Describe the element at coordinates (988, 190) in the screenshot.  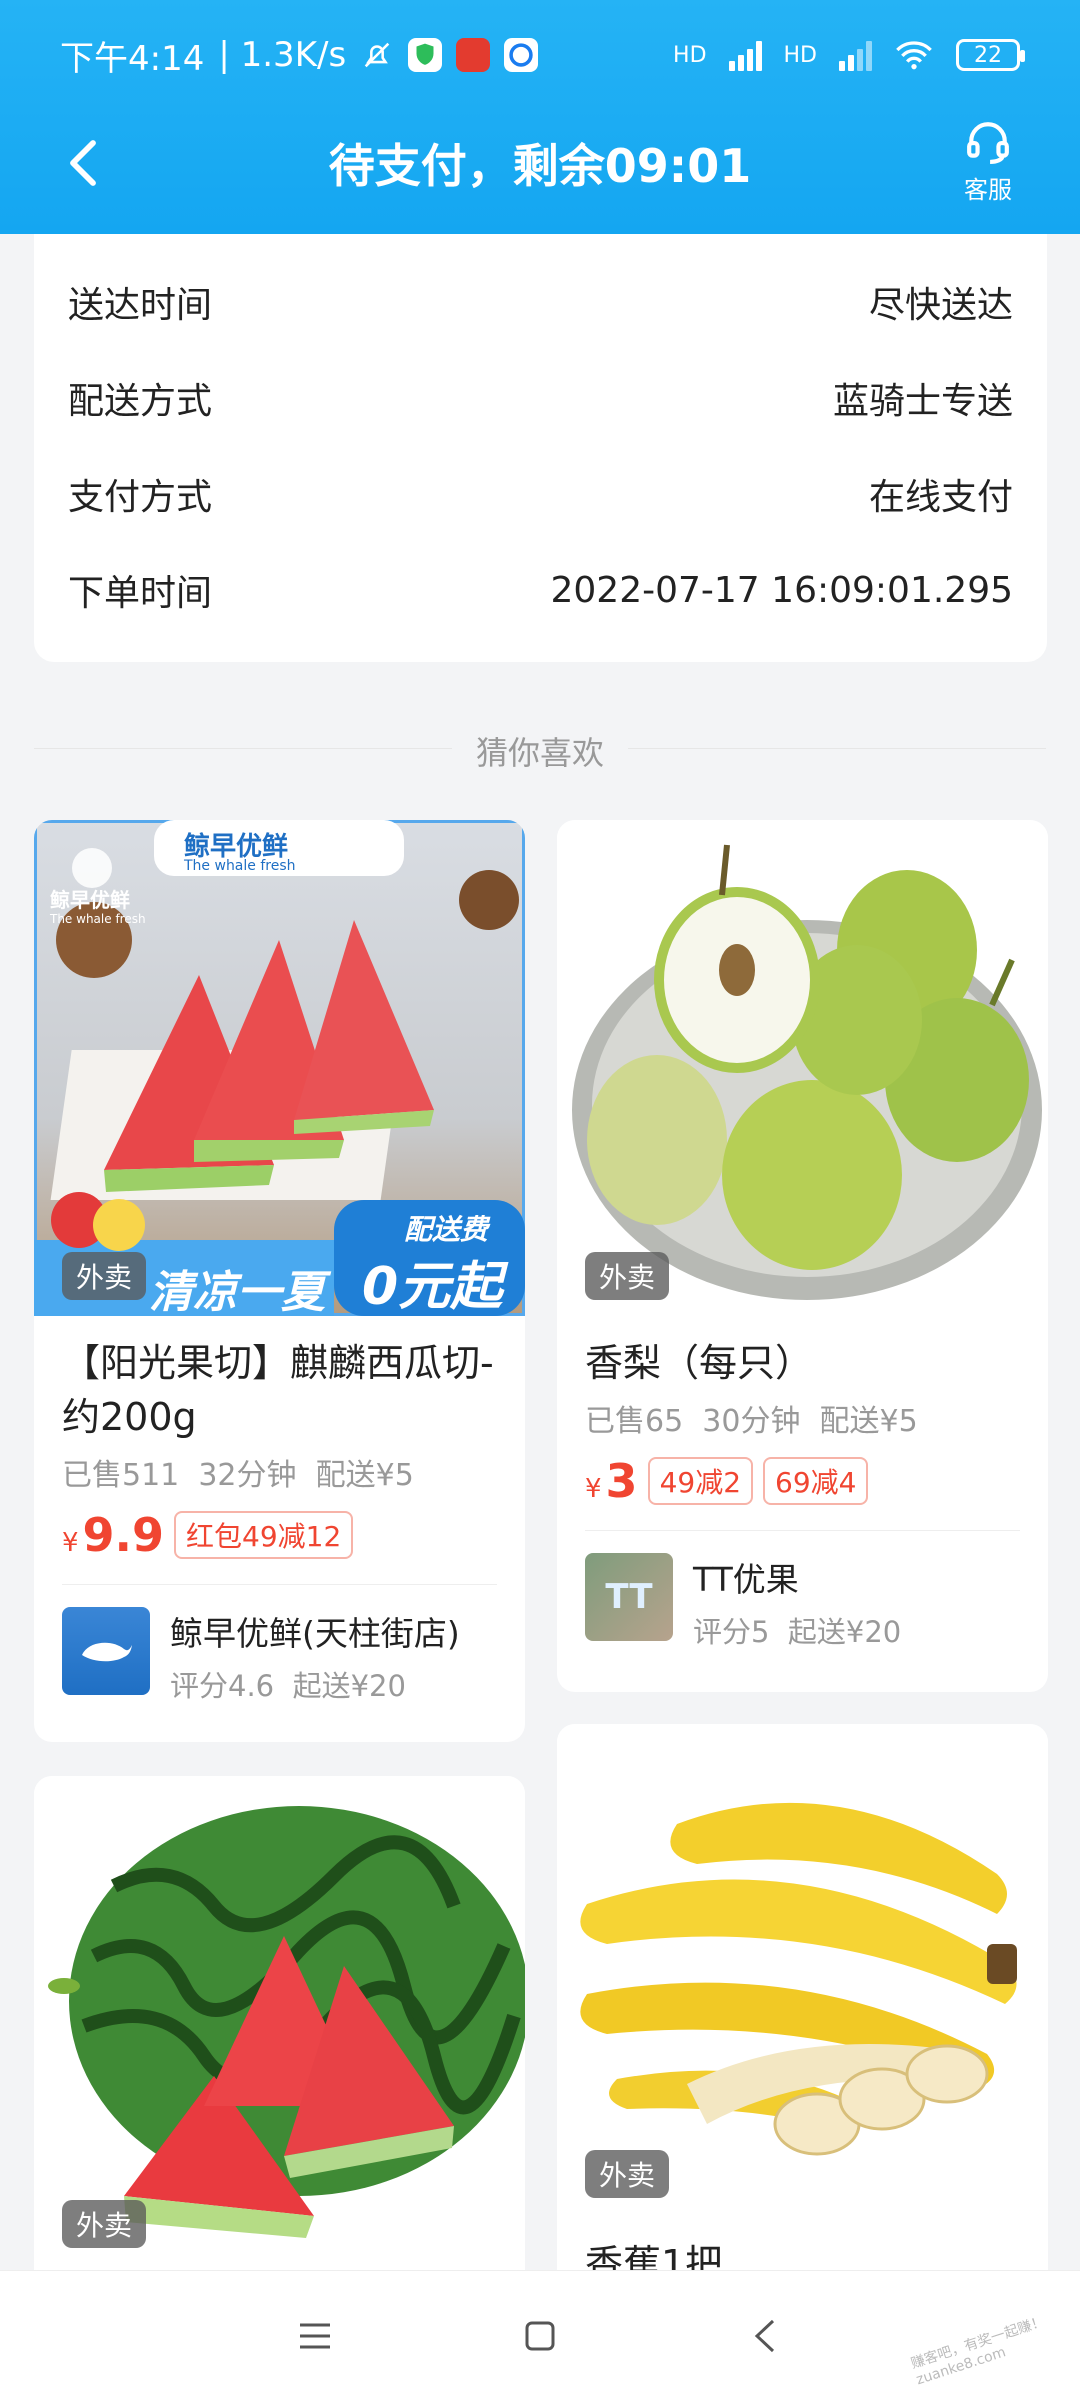
I see `customer-service-label: 客服` at that location.